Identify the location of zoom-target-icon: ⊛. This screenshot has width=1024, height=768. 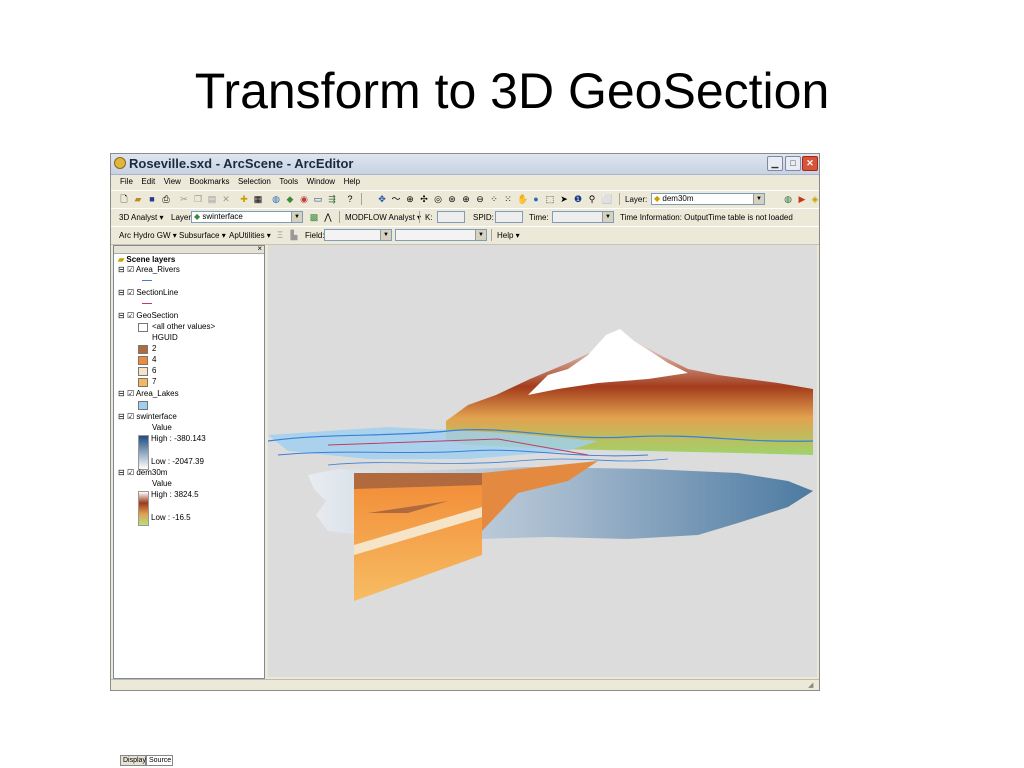
(452, 199).